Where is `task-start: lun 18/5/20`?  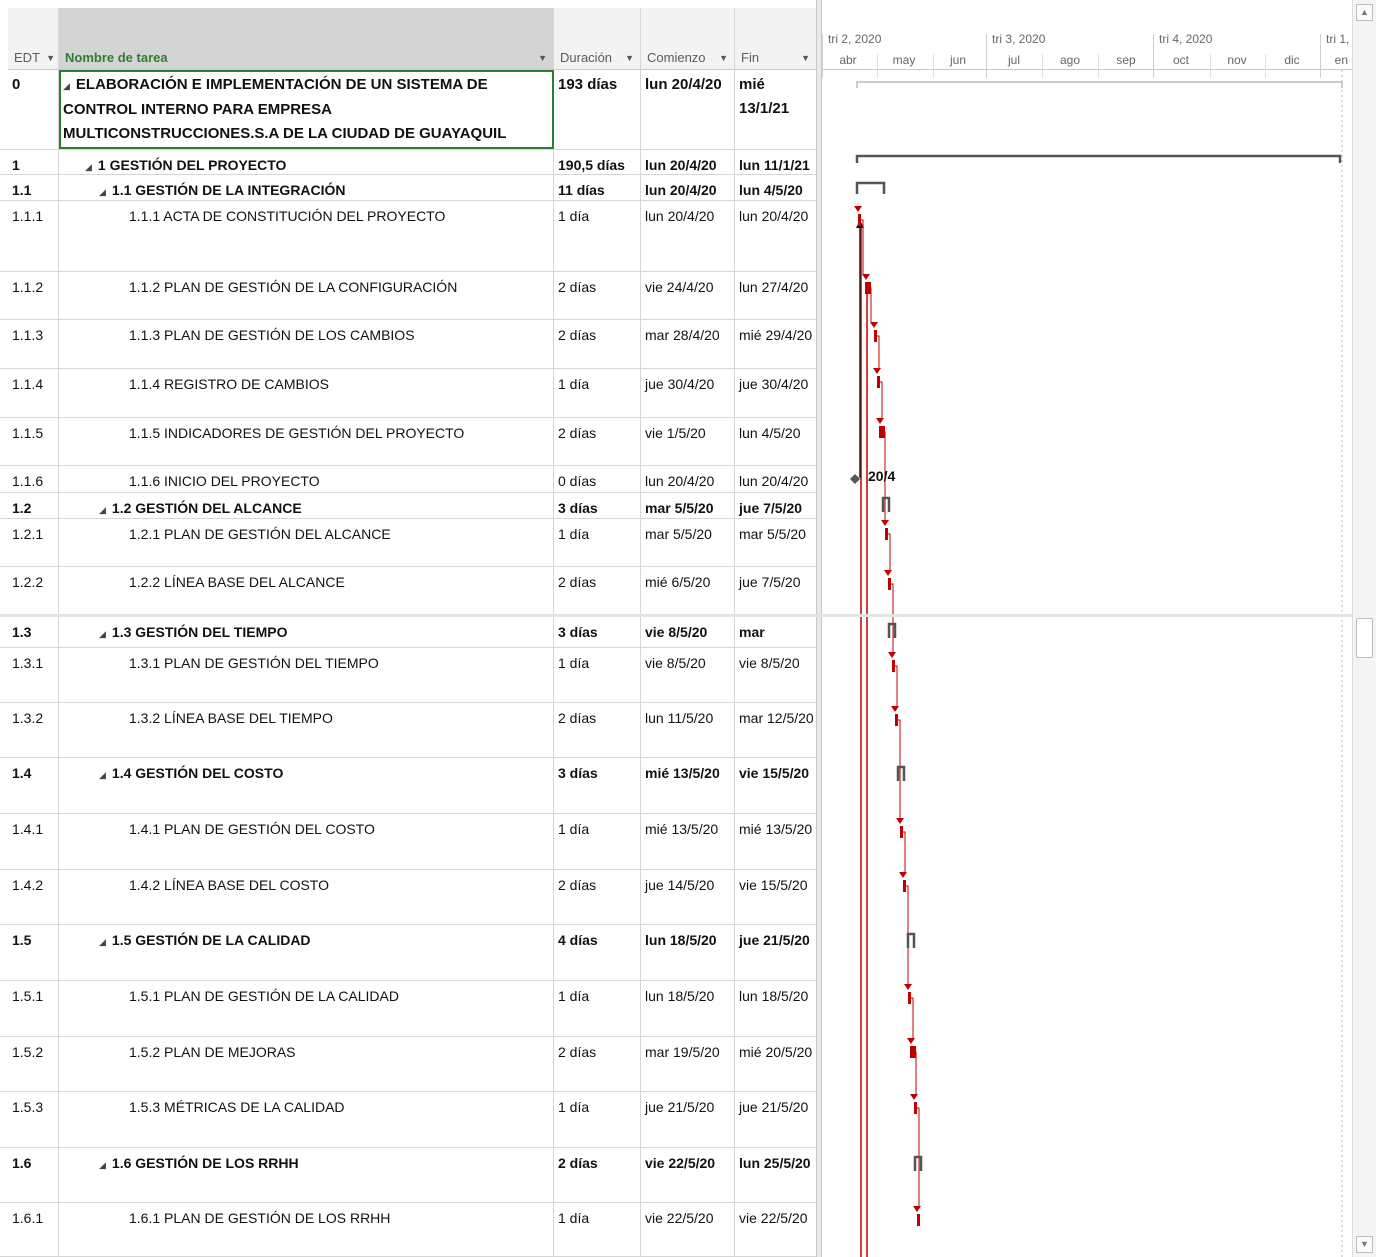 task-start: lun 18/5/20 is located at coordinates (688, 1008).